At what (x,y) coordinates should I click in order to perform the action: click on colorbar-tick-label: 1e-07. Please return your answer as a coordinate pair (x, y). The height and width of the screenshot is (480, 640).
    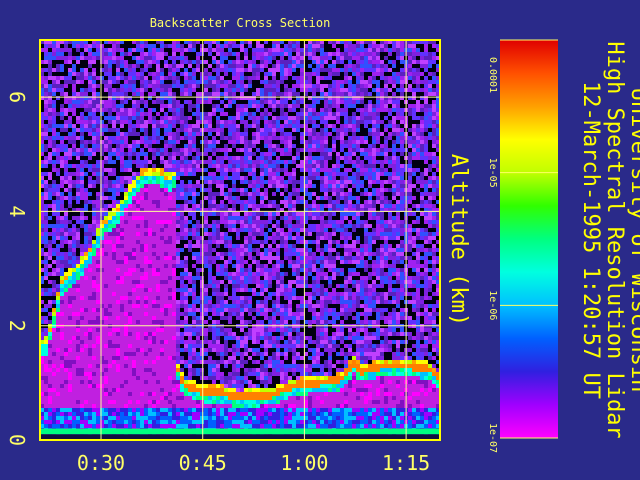
    Looking at the image, I should click on (492, 438).